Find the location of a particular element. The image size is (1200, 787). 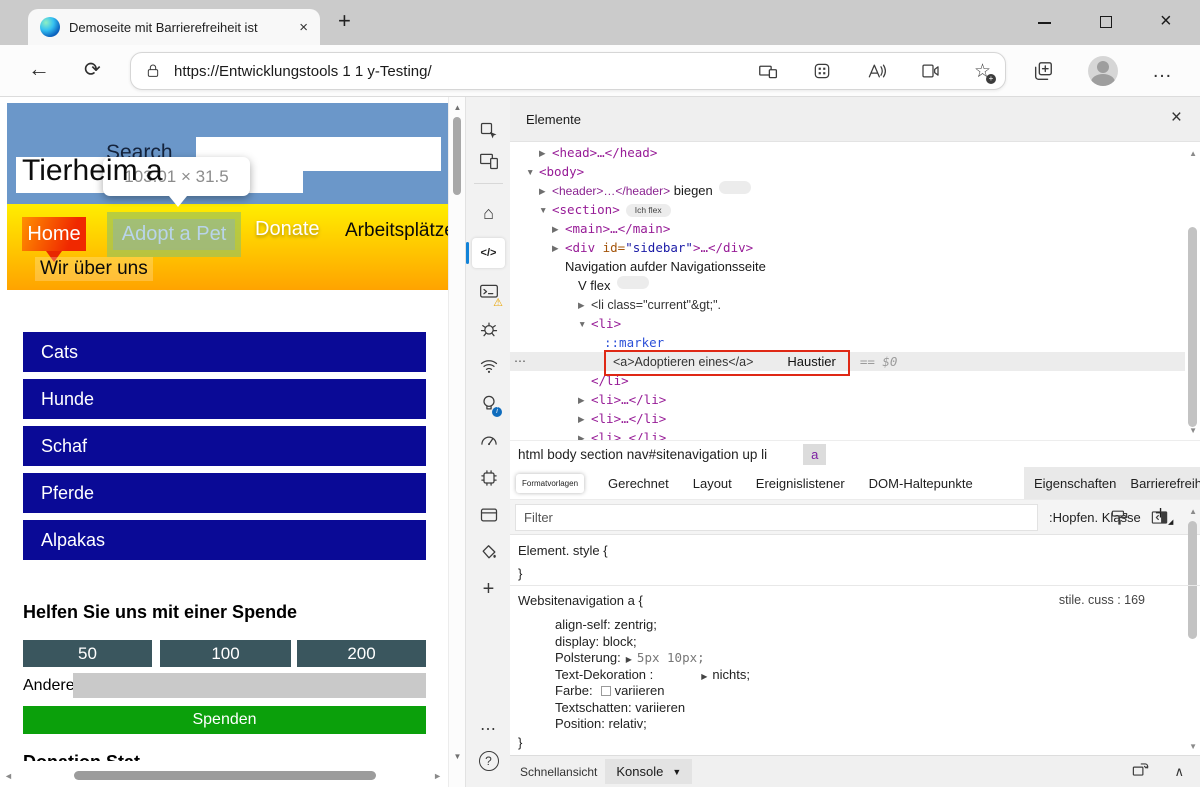

row-more-actions-icon: ⋯ is located at coordinates (520, 361).